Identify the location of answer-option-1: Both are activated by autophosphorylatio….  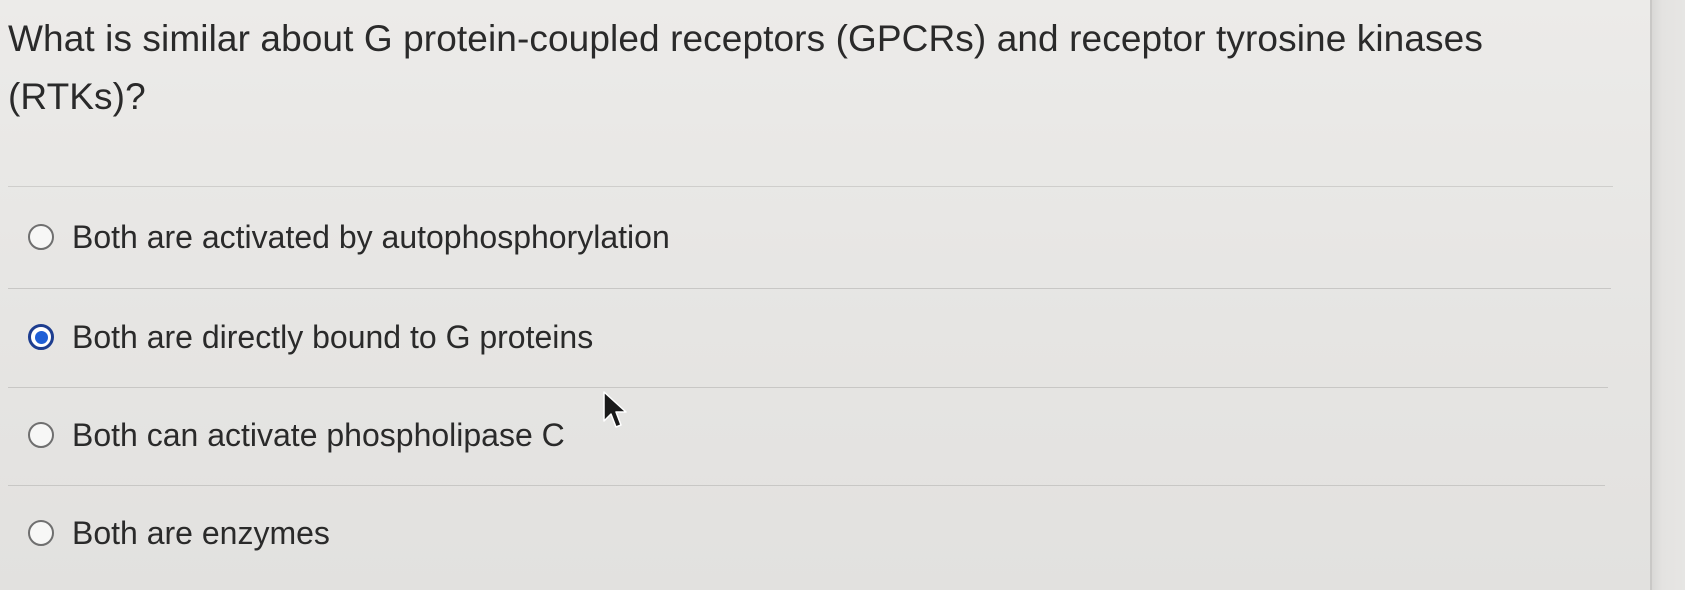
(349, 237).